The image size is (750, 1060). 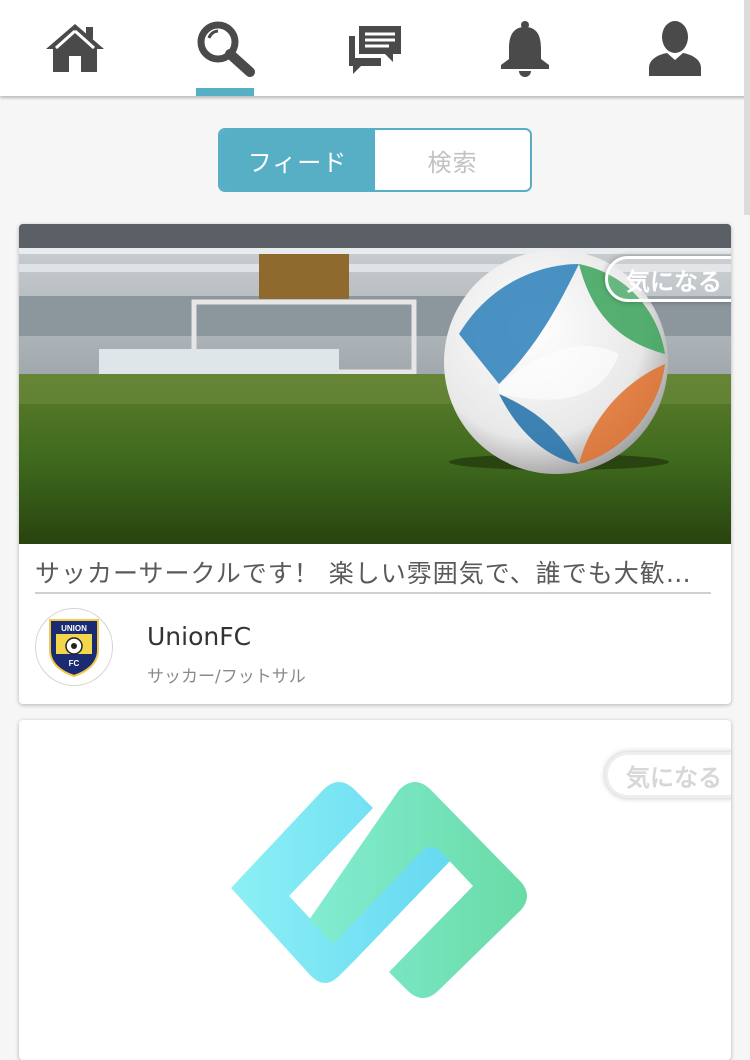 I want to click on club-logo-avatar: UNION FC, so click(x=74, y=647).